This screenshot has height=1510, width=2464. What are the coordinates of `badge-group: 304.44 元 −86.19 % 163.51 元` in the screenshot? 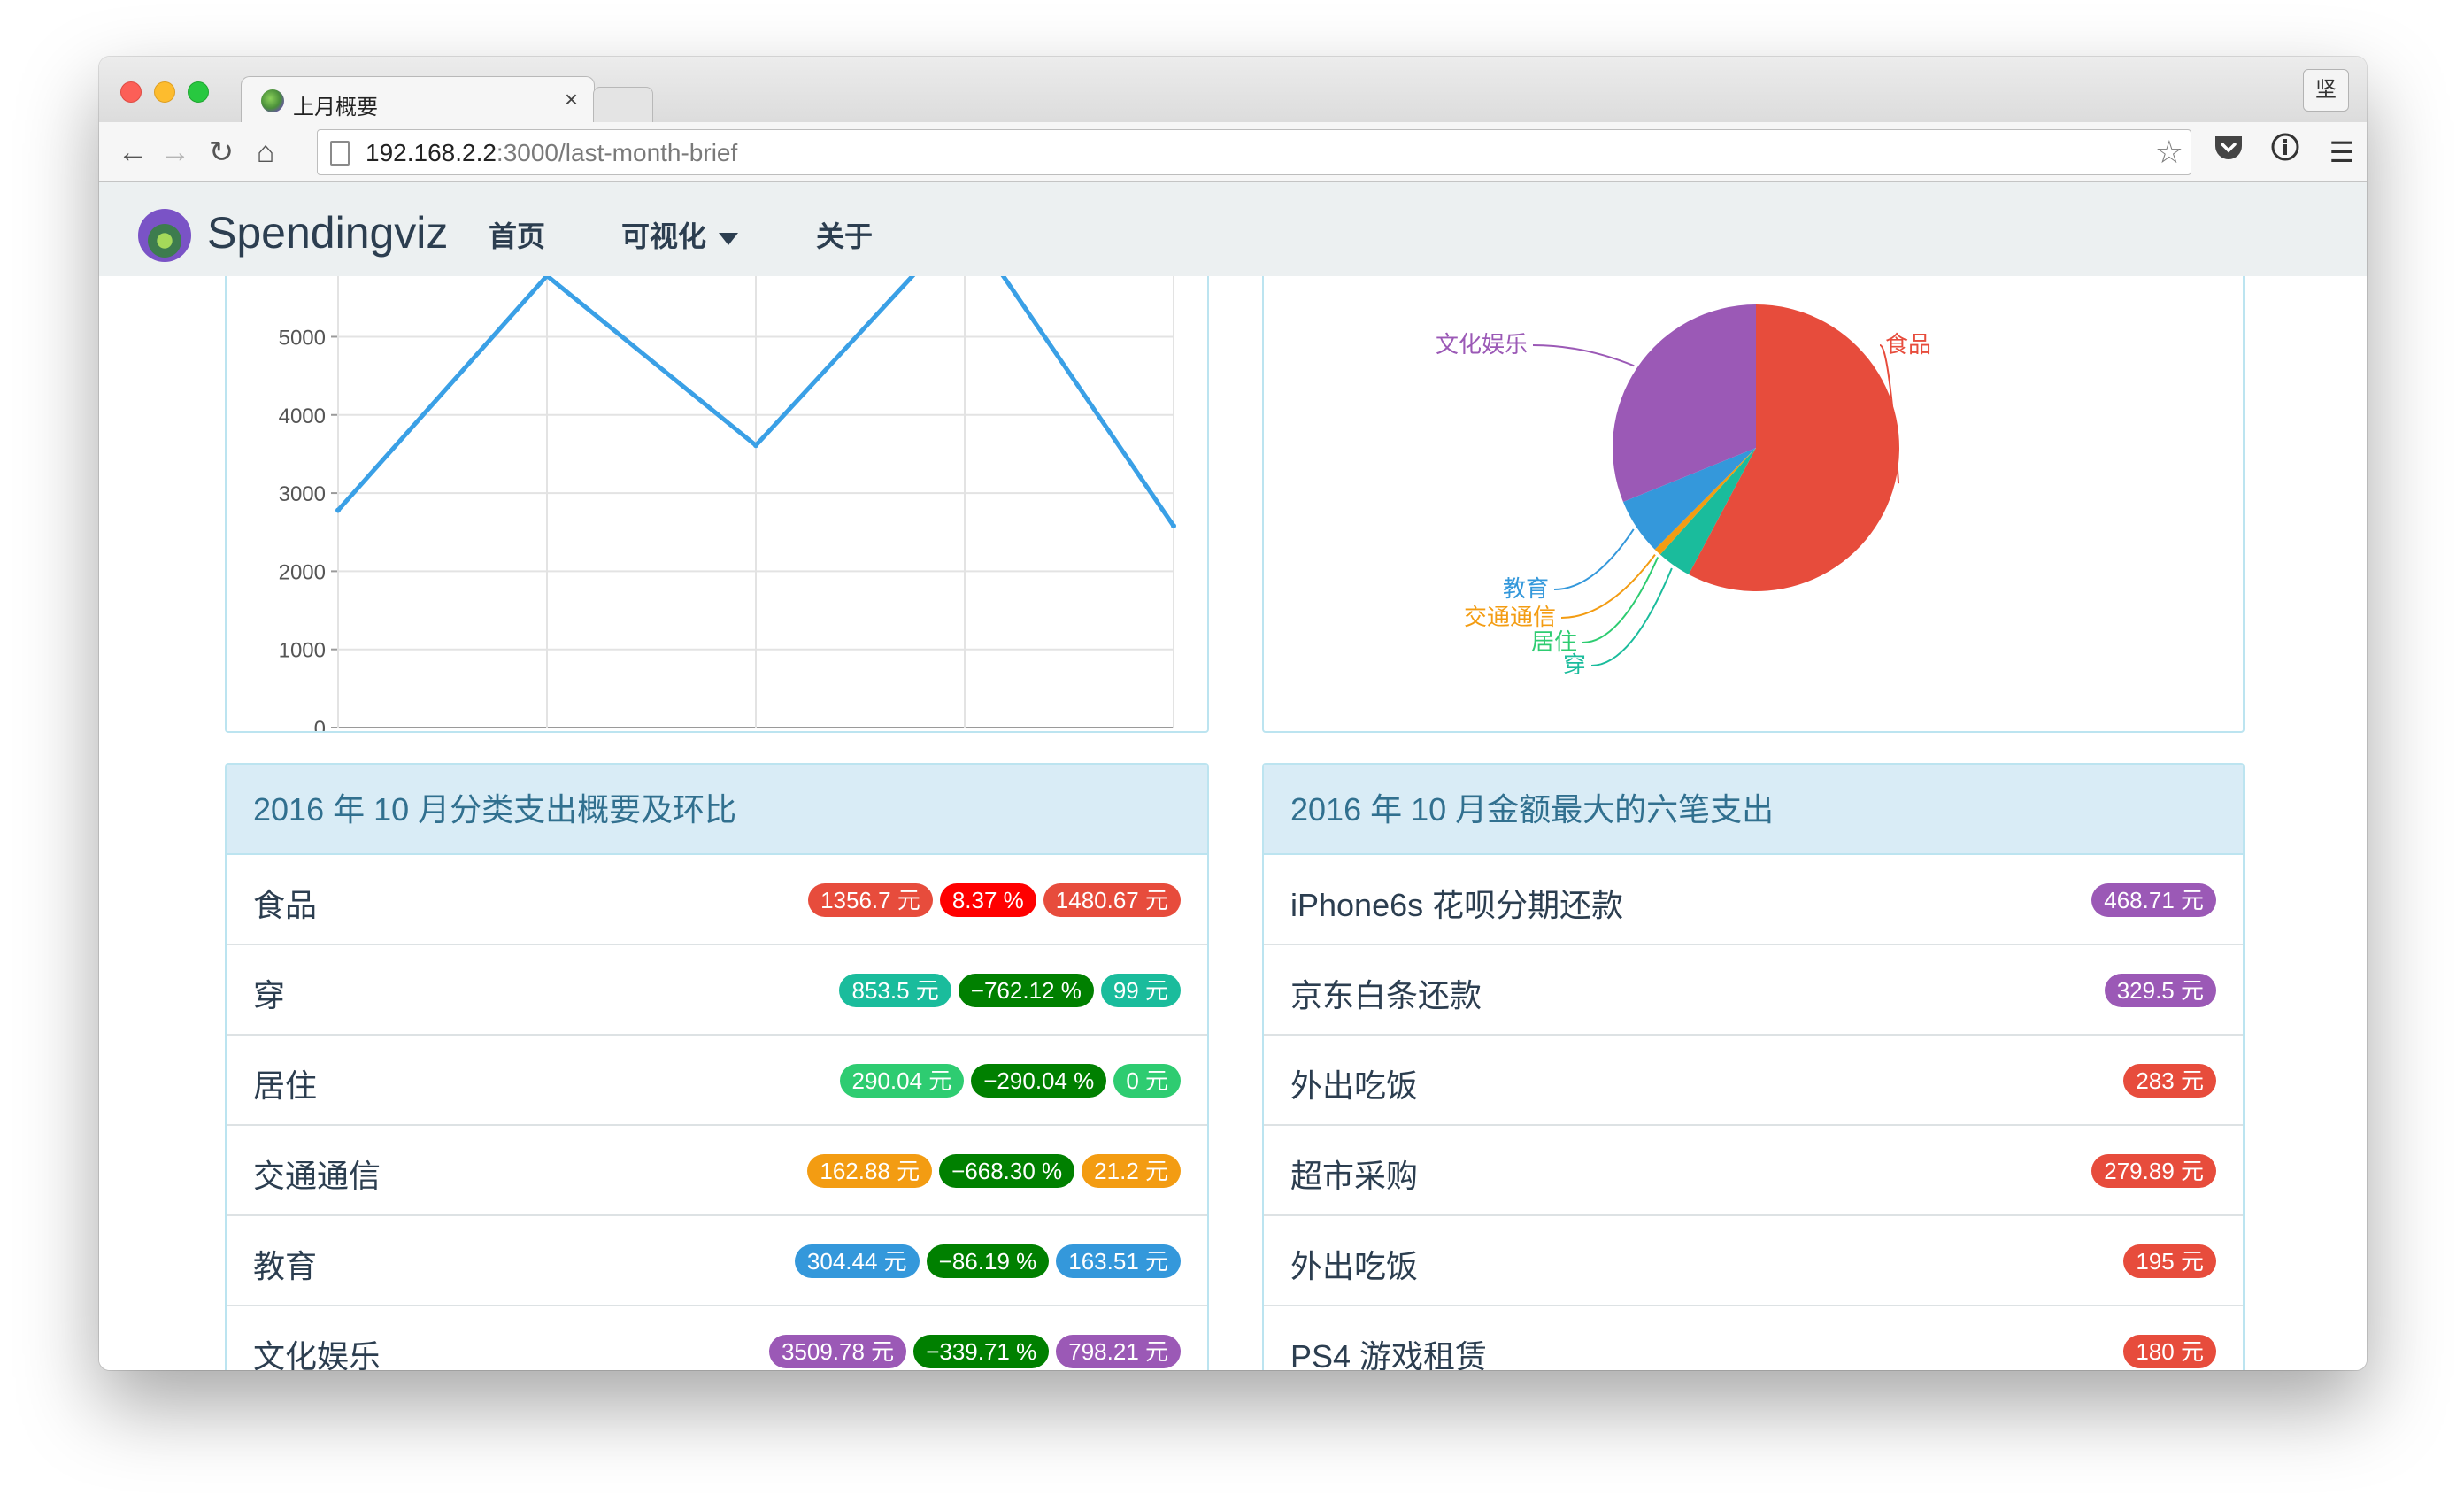 It's located at (988, 1261).